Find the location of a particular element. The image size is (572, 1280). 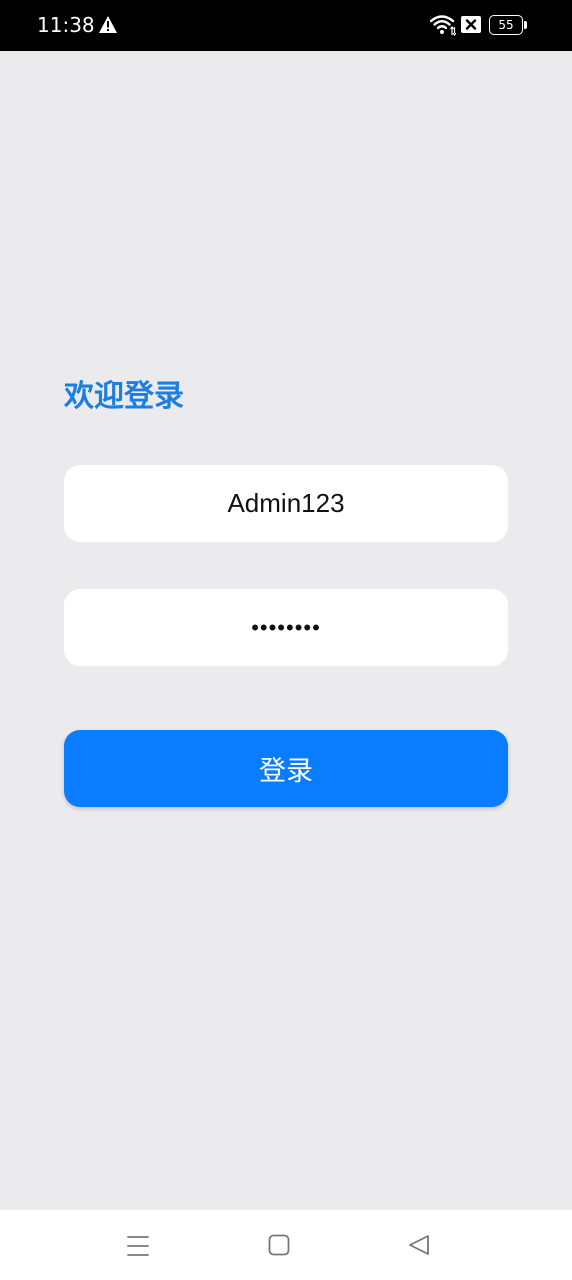

login-title: 欢迎登录 is located at coordinates (124, 396).